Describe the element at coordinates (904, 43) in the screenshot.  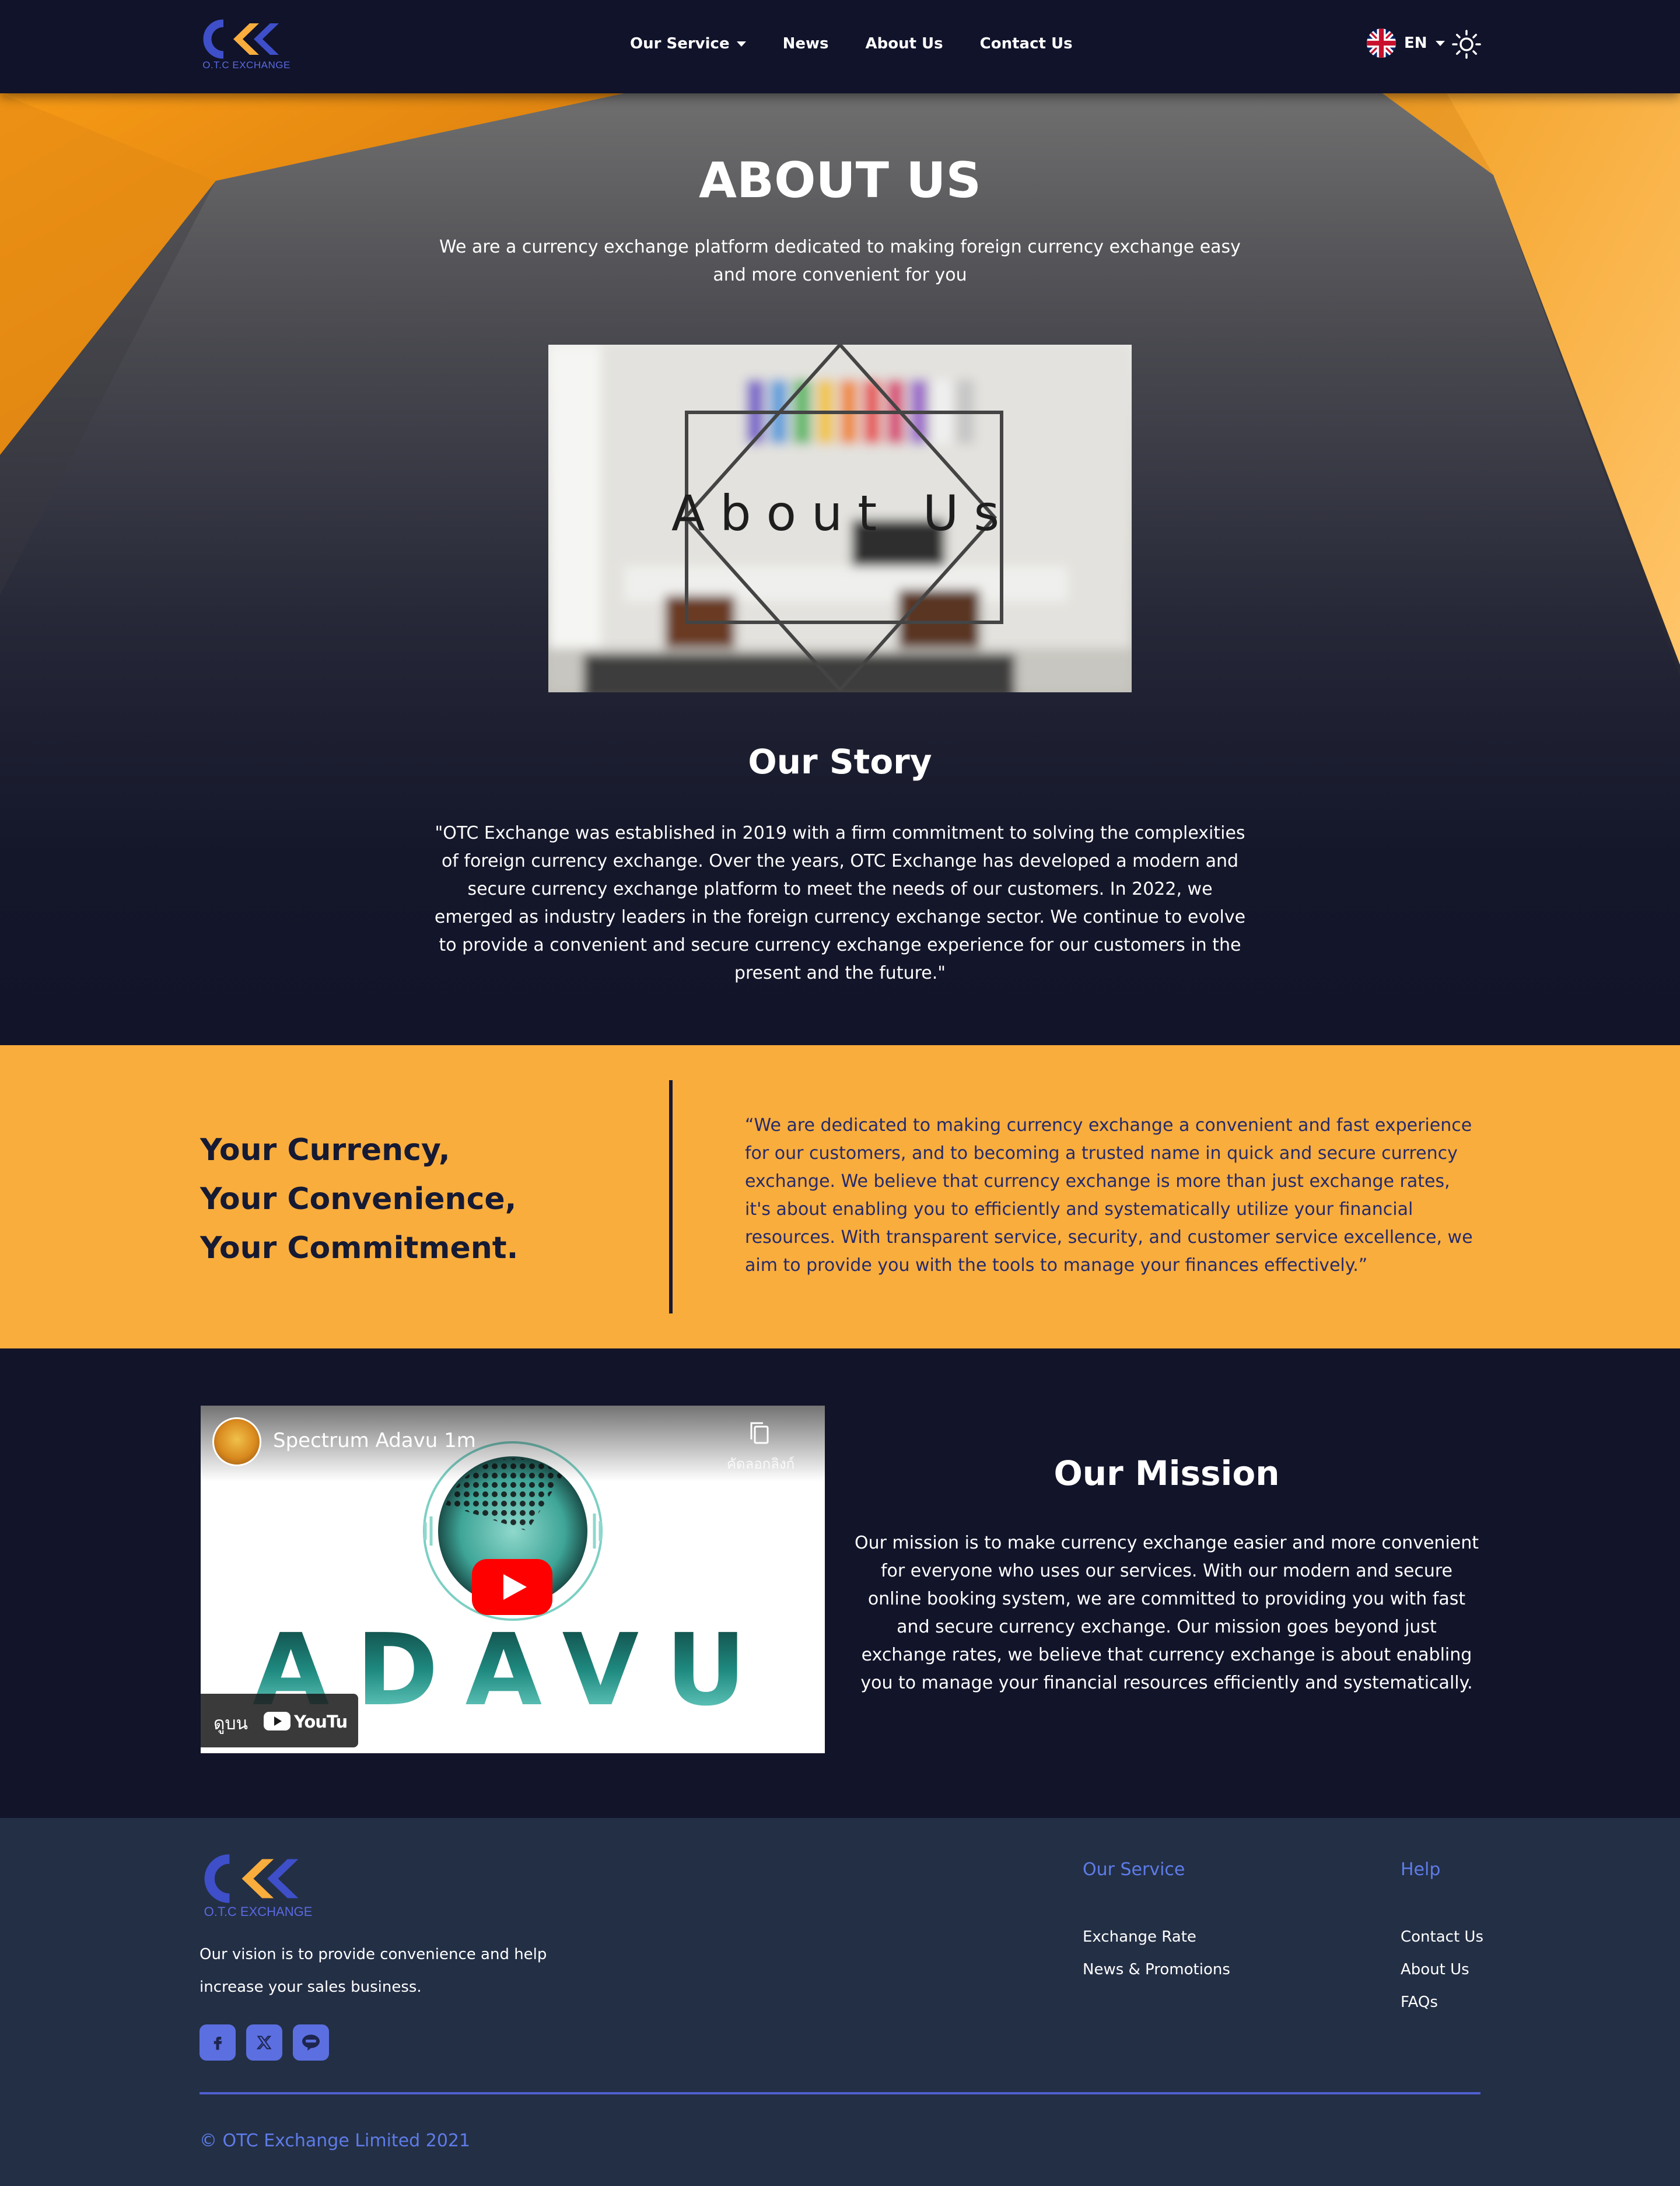
I see `nav-about-us: About Us` at that location.